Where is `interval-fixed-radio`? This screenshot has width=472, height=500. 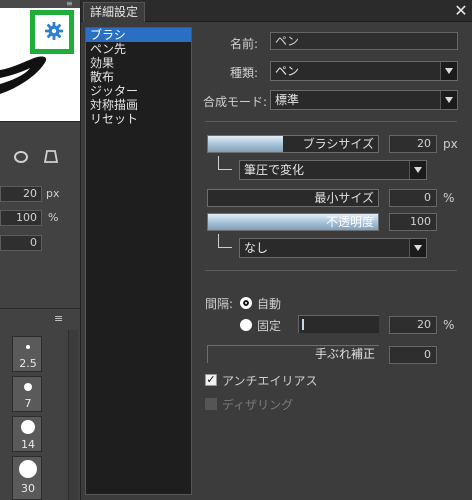 interval-fixed-radio is located at coordinates (246, 325).